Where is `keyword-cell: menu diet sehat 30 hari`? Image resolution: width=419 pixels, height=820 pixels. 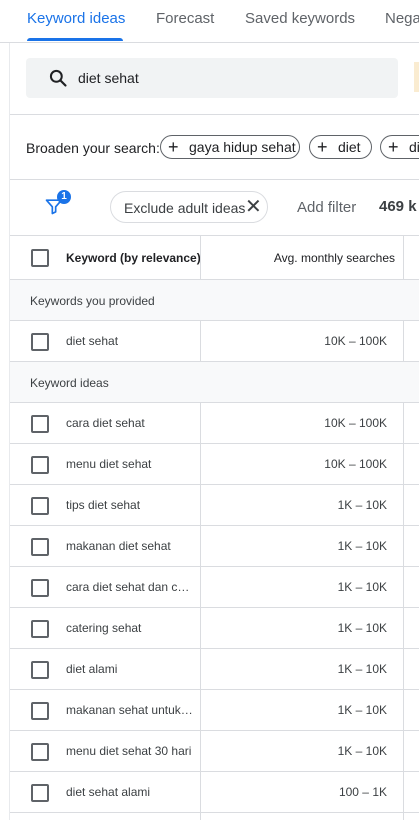
keyword-cell: menu diet sehat 30 hari is located at coordinates (129, 751).